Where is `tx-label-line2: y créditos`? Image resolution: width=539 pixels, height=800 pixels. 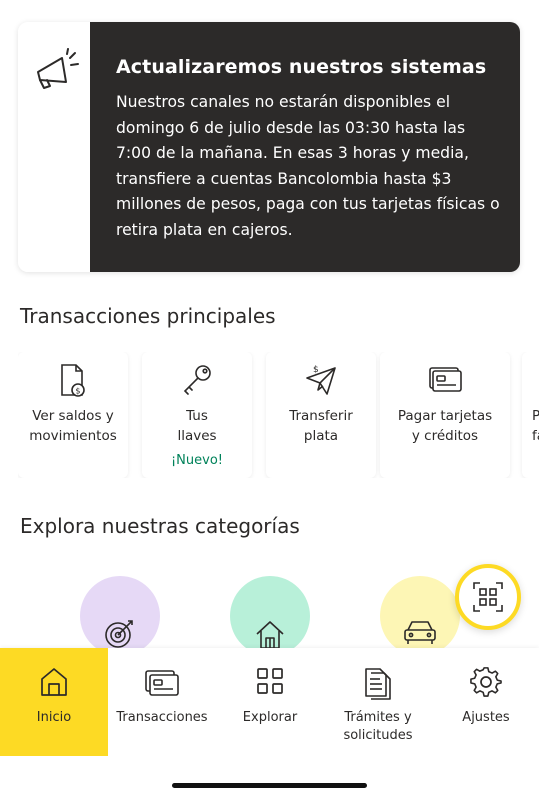
tx-label-line2: y créditos is located at coordinates (445, 436).